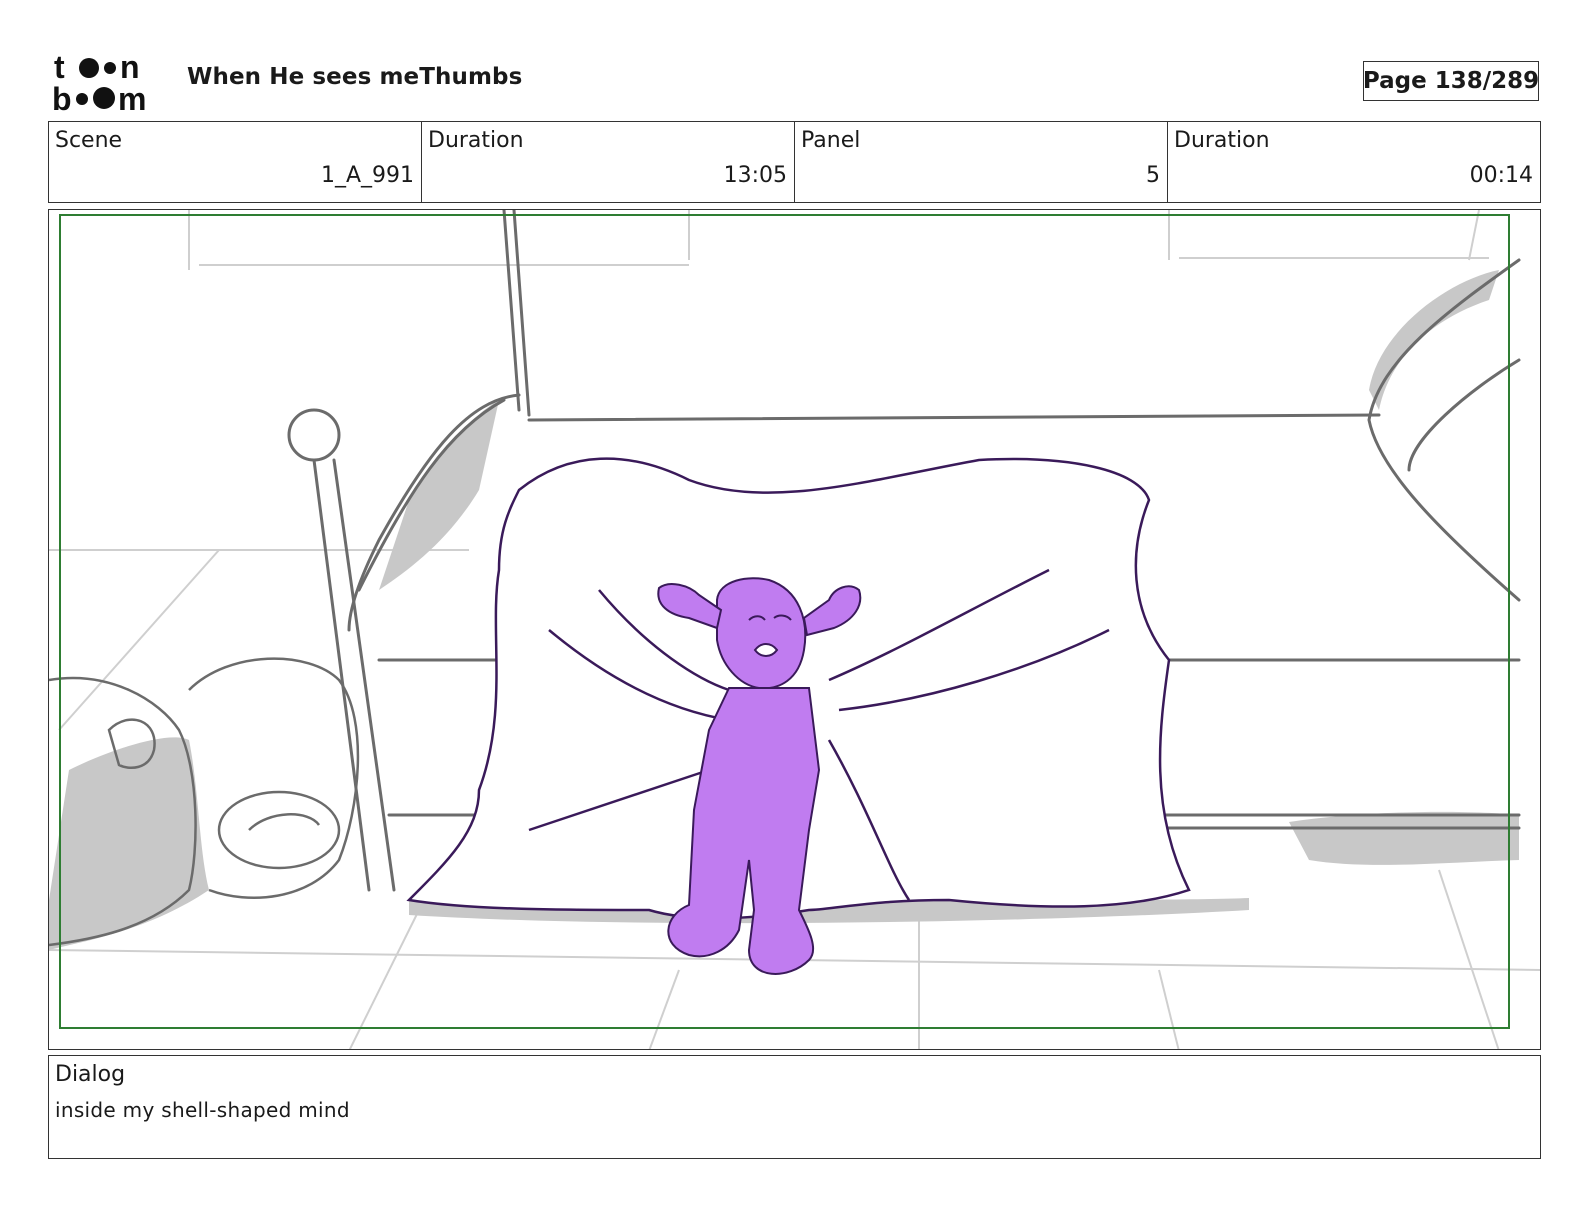  What do you see at coordinates (130, 67) in the screenshot?
I see `svg-text: n` at bounding box center [130, 67].